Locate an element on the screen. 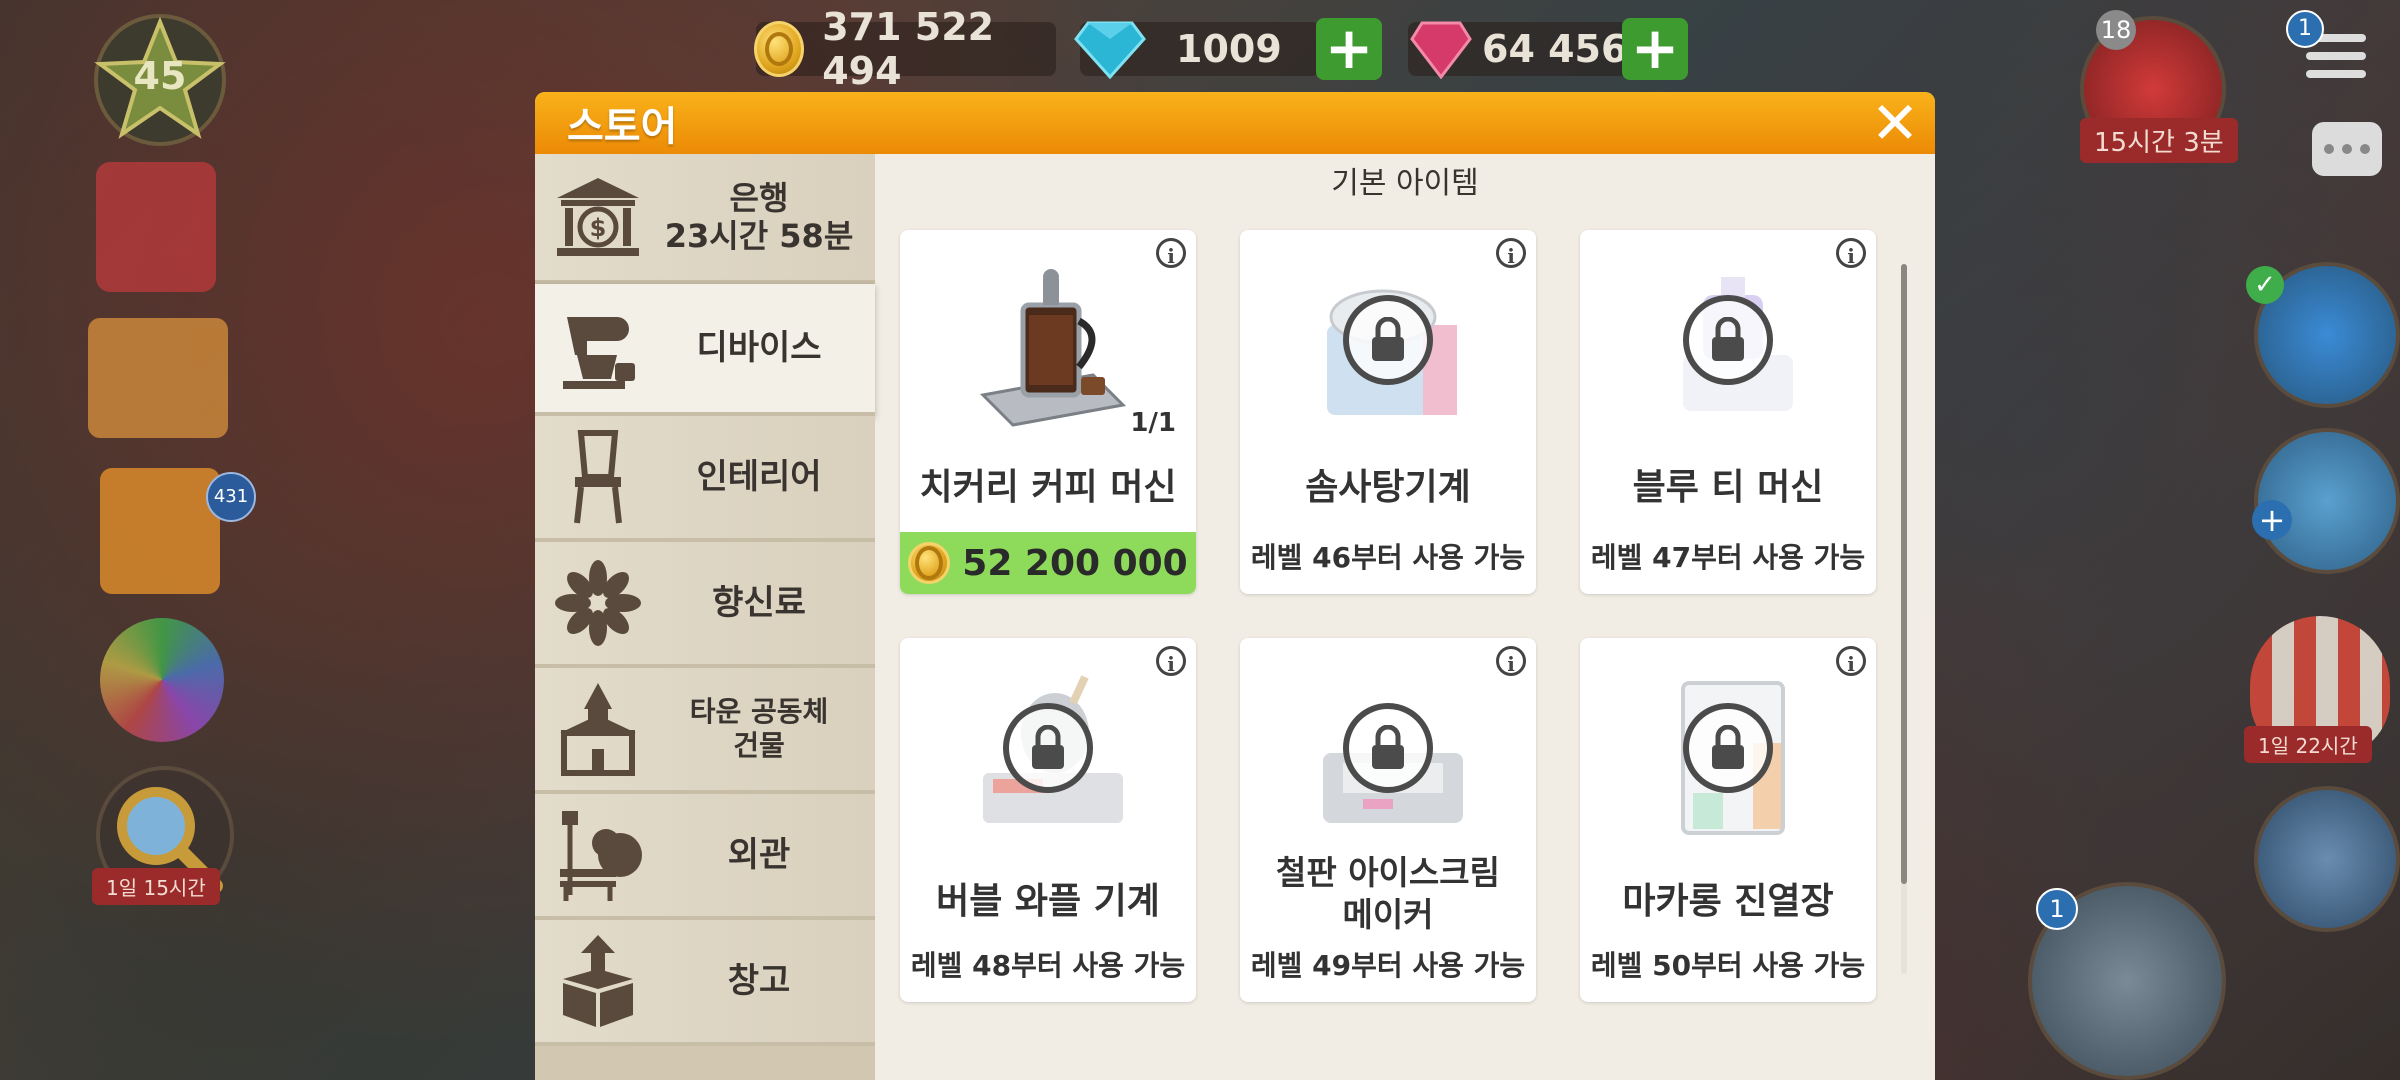 The image size is (2400, 1080). sidebar-item-exterior: 외관 is located at coordinates (705, 857).